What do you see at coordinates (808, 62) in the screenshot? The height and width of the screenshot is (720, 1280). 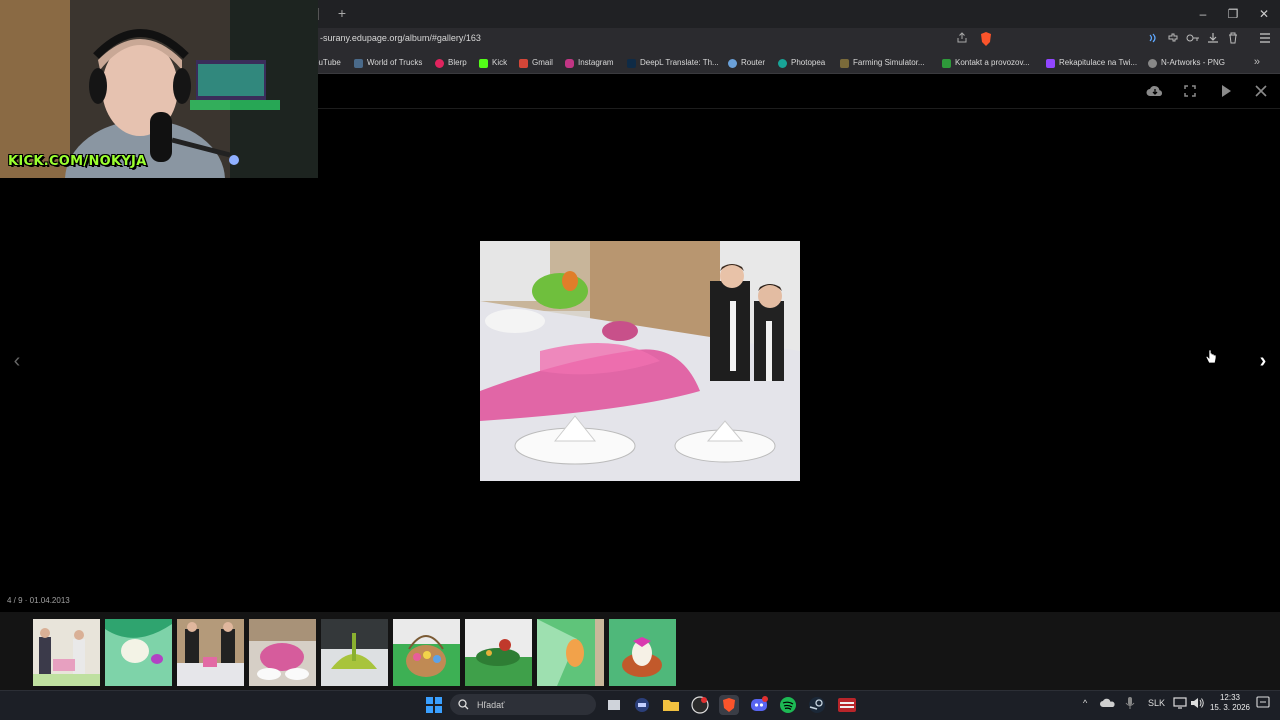 I see `bookmark-label: Photopea` at bounding box center [808, 62].